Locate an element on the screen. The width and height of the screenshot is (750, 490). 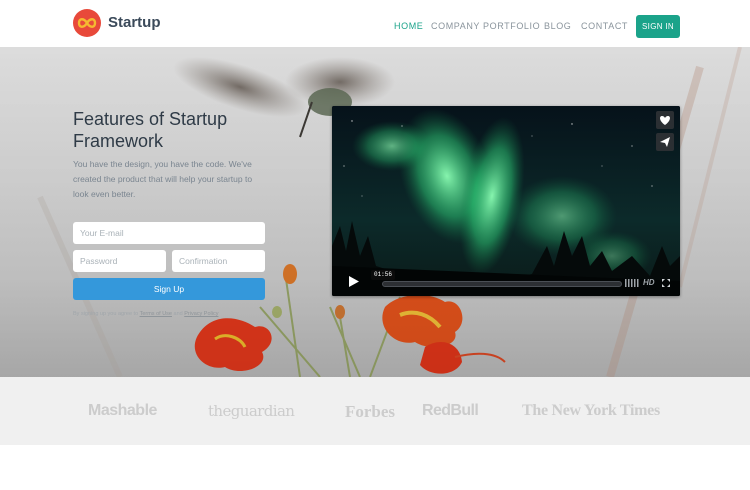
press-logo-nytimes: The New York Times is located at coordinates (591, 410).